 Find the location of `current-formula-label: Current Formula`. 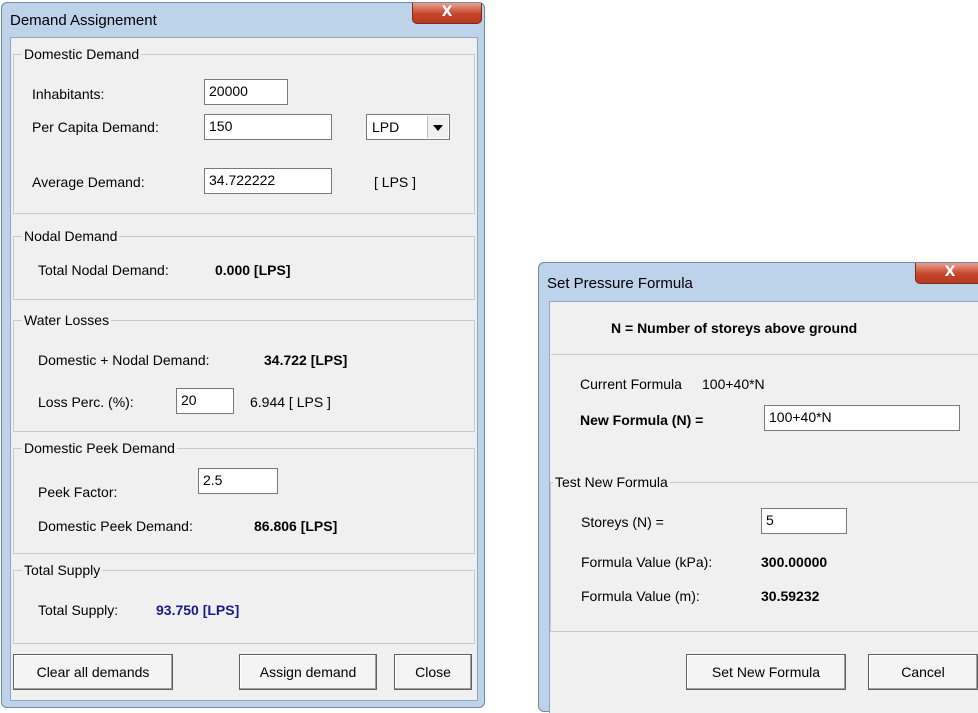

current-formula-label: Current Formula is located at coordinates (631, 384).